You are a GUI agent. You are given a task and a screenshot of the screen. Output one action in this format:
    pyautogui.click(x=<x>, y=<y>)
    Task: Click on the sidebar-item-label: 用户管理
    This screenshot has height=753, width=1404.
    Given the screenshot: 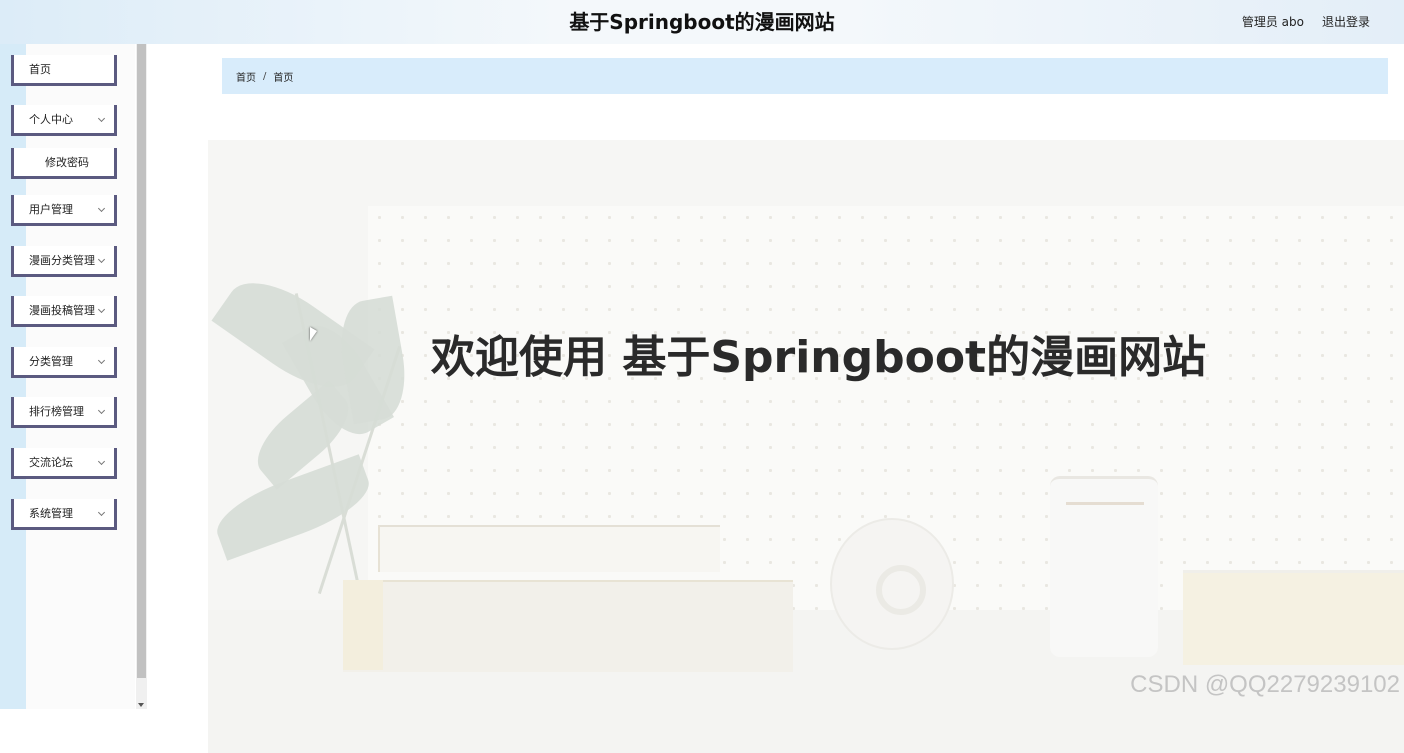 What is the action you would take?
    pyautogui.click(x=51, y=209)
    